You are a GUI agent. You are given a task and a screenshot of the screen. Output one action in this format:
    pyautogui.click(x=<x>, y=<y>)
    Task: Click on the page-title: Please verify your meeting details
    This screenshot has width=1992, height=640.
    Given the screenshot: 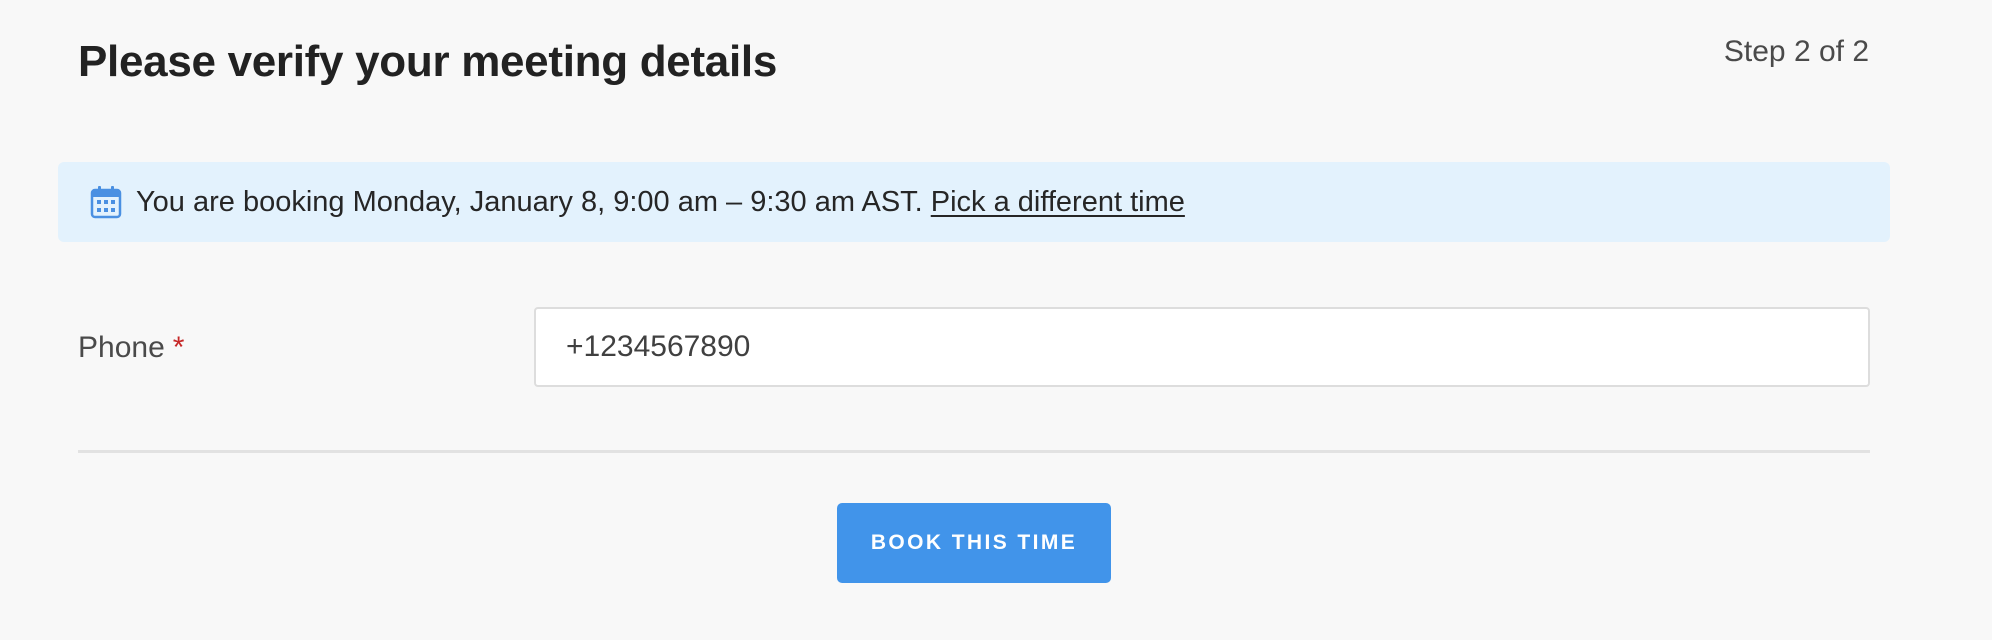 What is the action you would take?
    pyautogui.click(x=427, y=61)
    